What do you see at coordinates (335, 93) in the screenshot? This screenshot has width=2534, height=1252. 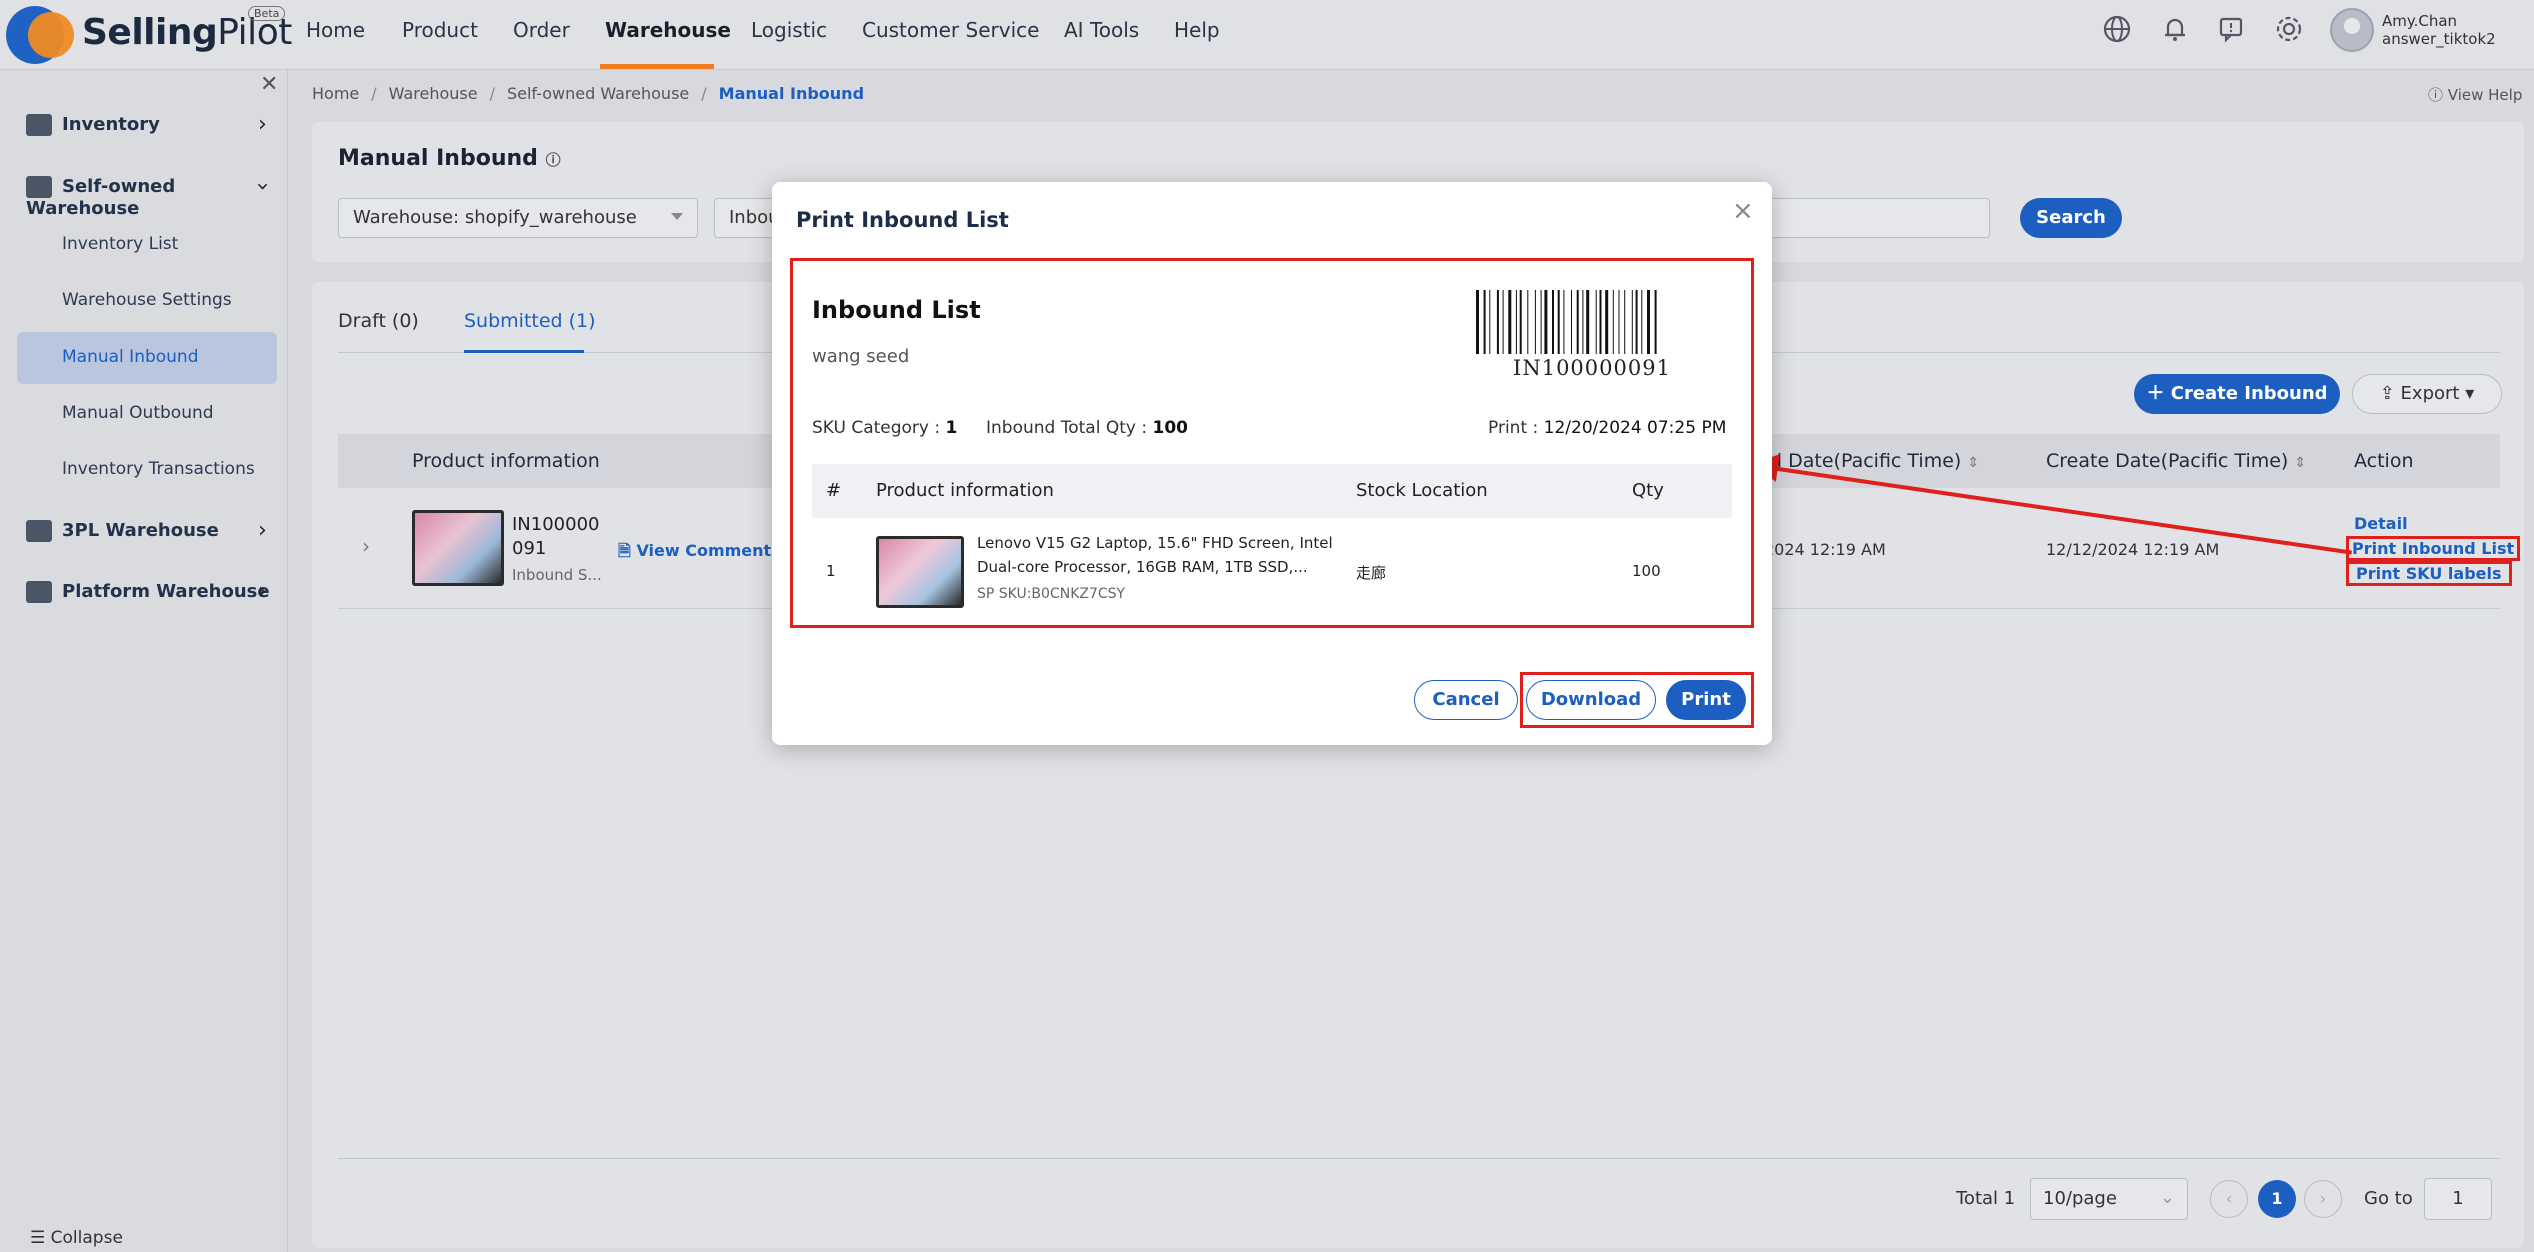 I see `breadcrumb-home: Home` at bounding box center [335, 93].